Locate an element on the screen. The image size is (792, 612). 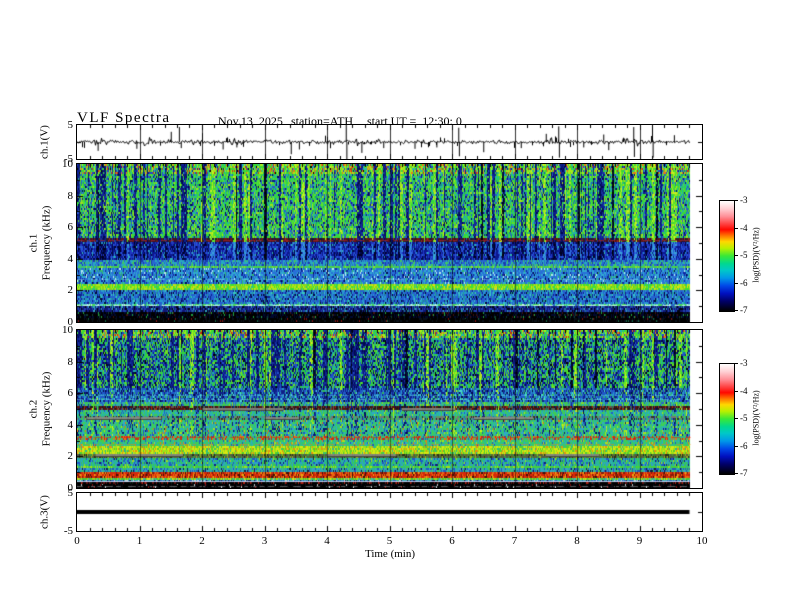
colorbar-ch1 is located at coordinates (727, 256).